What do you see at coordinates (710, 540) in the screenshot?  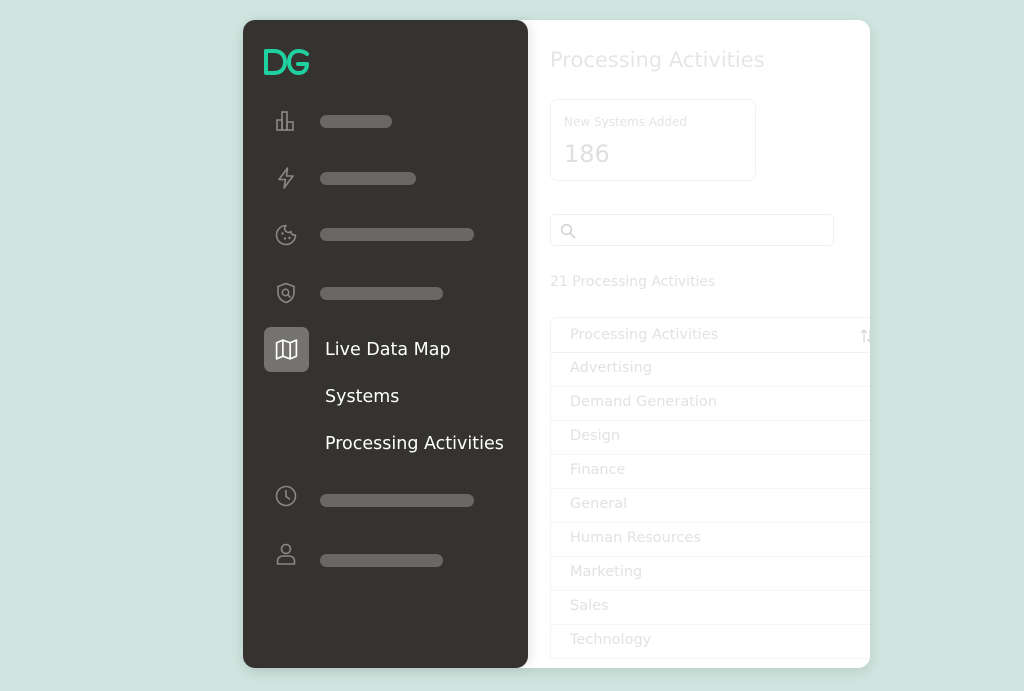 I see `table-row: Human Resources` at bounding box center [710, 540].